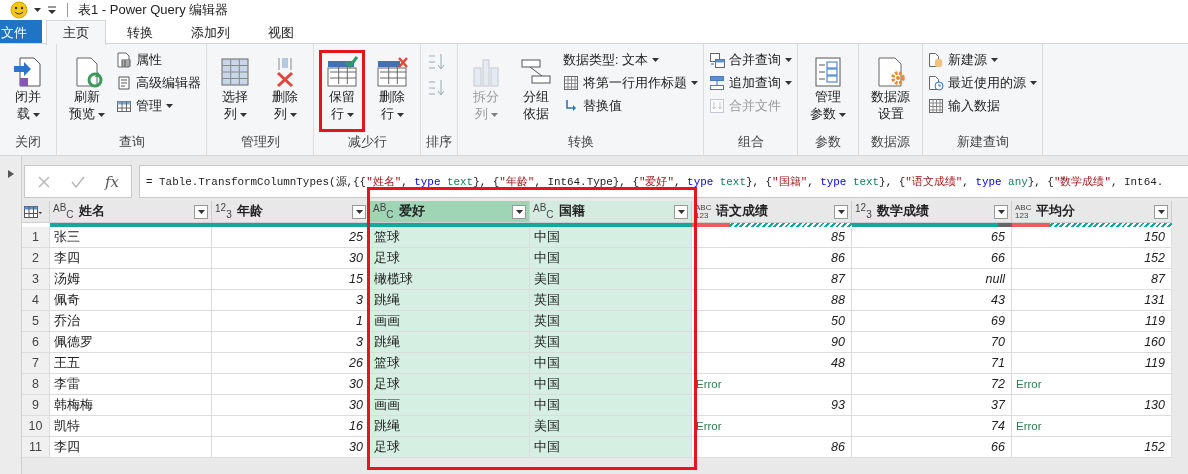 This screenshot has width=1188, height=474. Describe the element at coordinates (772, 342) in the screenshot. I see `table-cell: 90` at that location.